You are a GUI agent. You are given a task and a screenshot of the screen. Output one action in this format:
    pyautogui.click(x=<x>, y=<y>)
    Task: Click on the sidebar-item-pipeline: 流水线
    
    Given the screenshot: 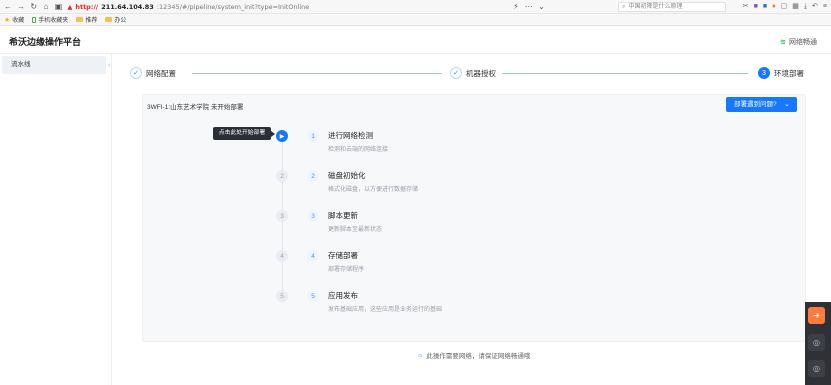 What is the action you would take?
    pyautogui.click(x=54, y=65)
    